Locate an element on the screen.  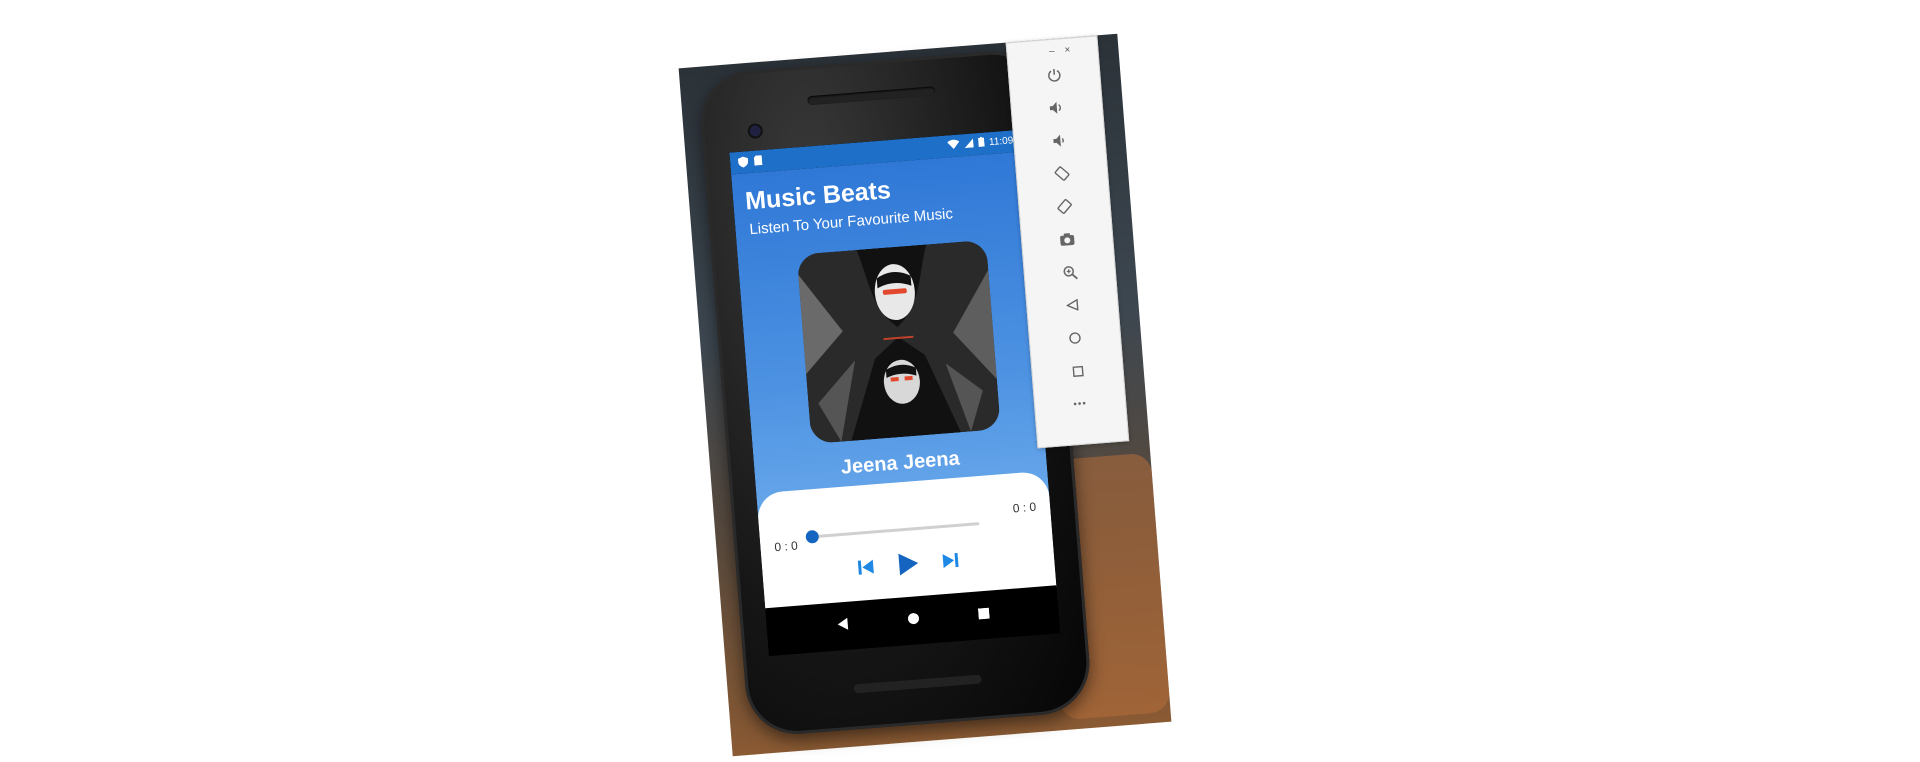
rotate-left-icon is located at coordinates (1062, 174).